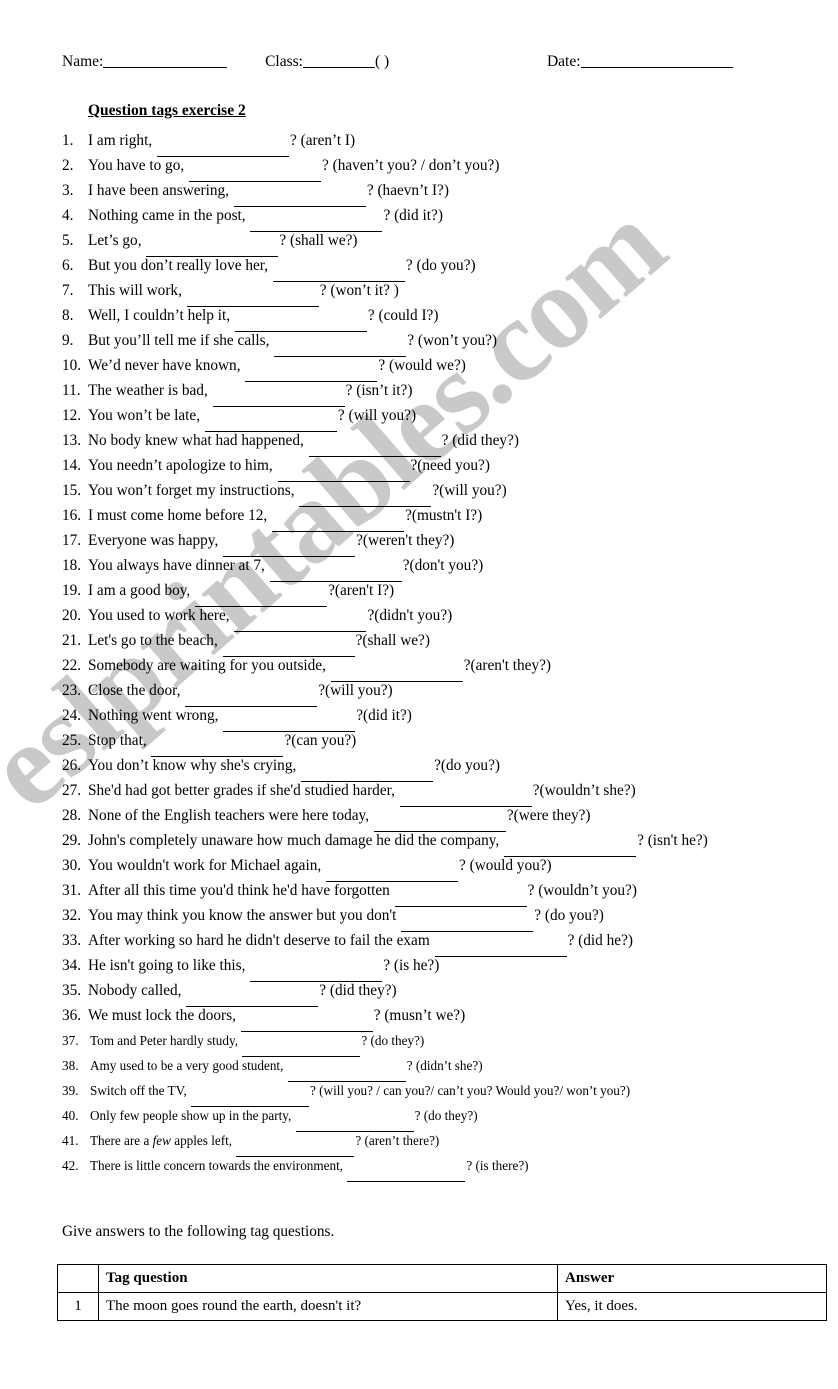 The width and height of the screenshot is (838, 1389). What do you see at coordinates (153, 715) in the screenshot?
I see `question-text: Nothing went wrong,` at bounding box center [153, 715].